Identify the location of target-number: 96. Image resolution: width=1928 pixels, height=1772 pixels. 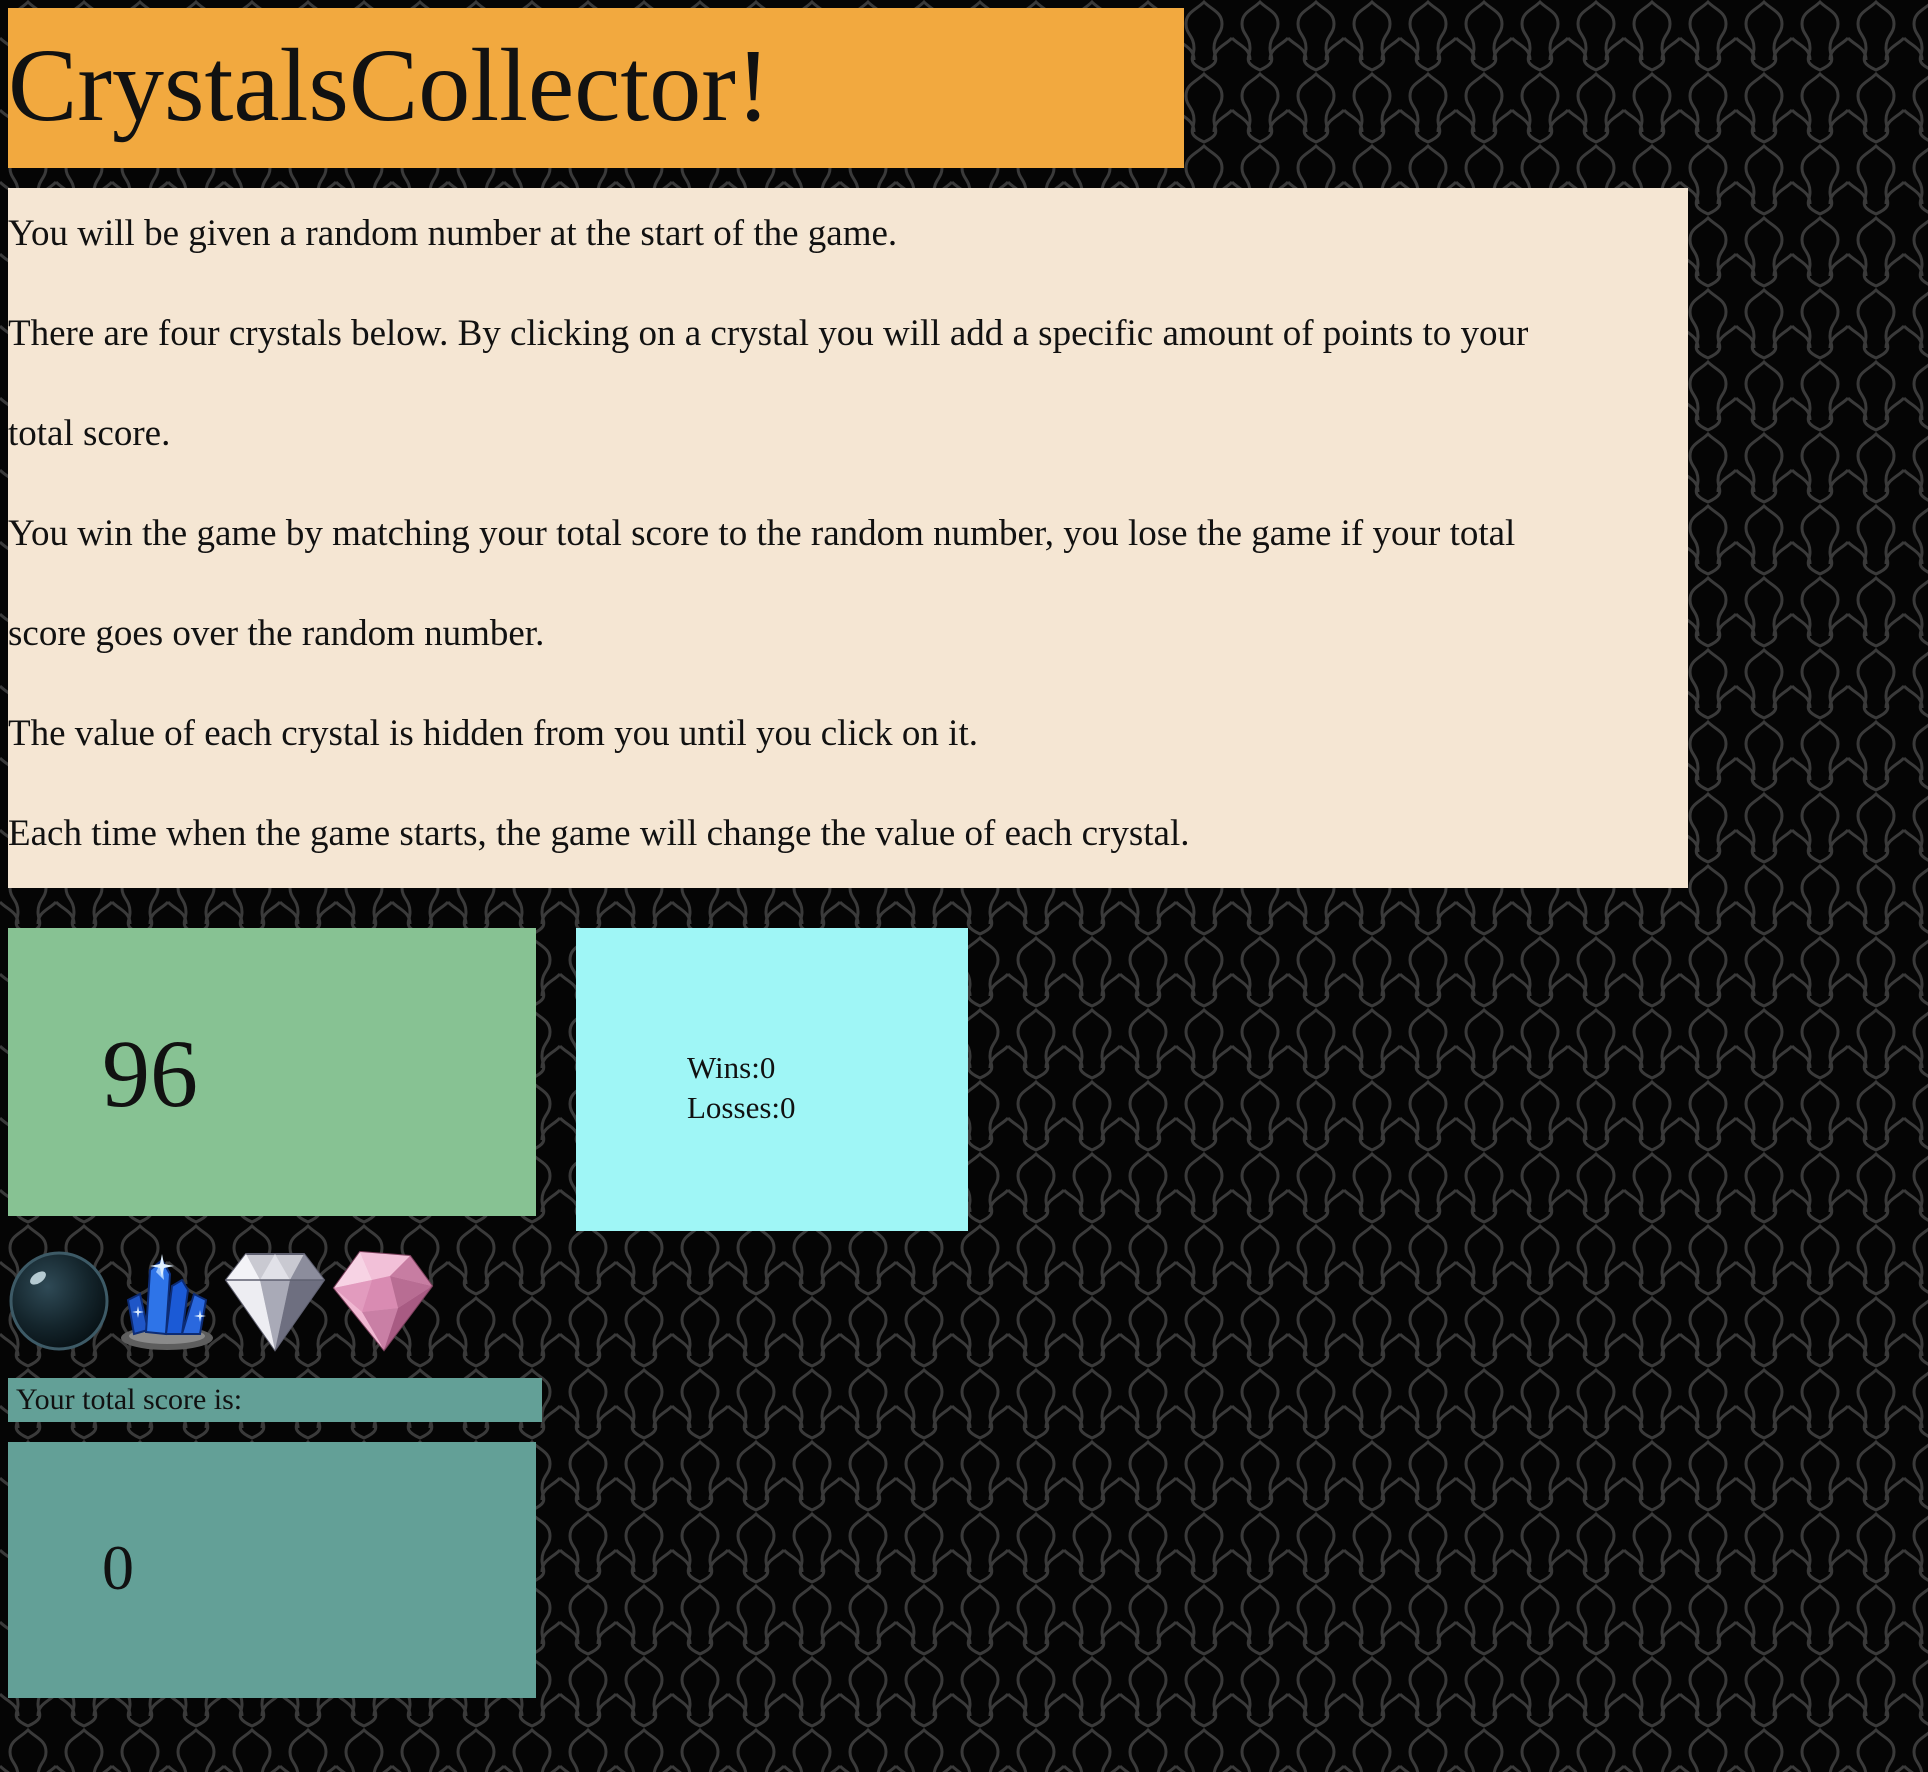
(150, 1073).